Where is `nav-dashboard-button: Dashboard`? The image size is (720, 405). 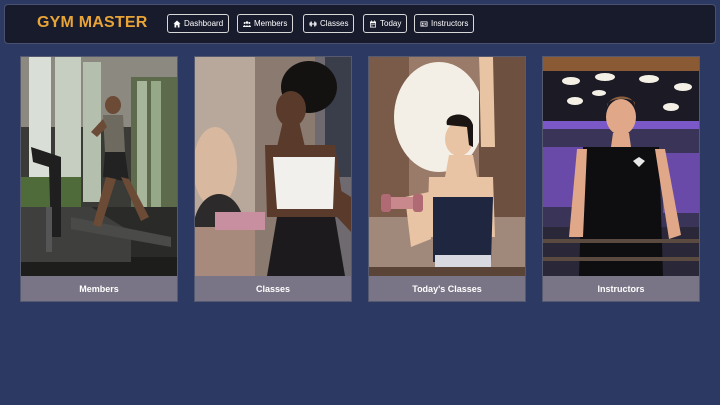
nav-dashboard-button: Dashboard is located at coordinates (198, 23).